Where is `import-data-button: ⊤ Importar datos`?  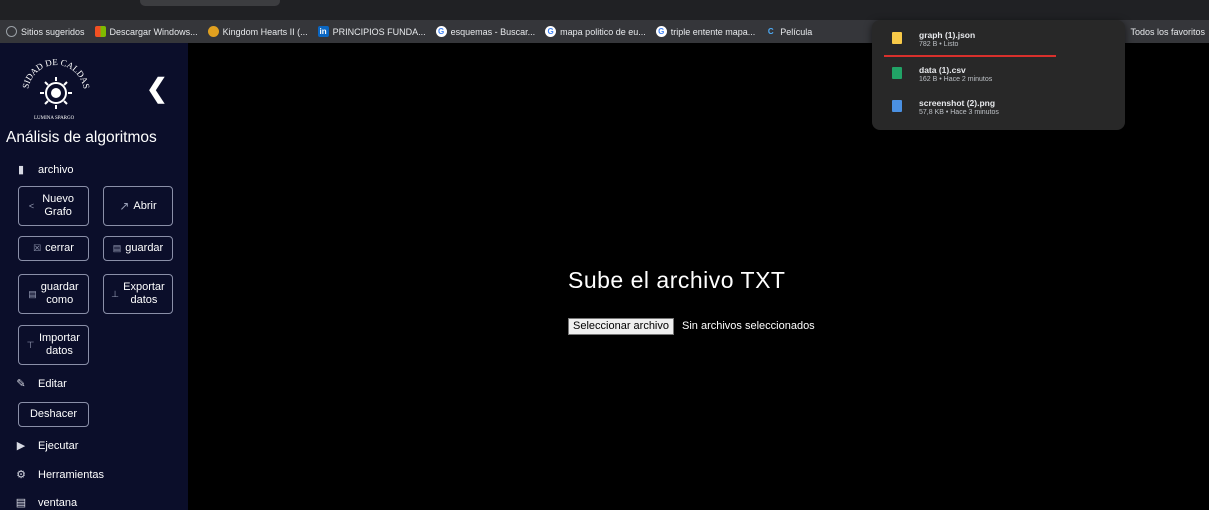
import-data-button: ⊤ Importar datos is located at coordinates (53, 345).